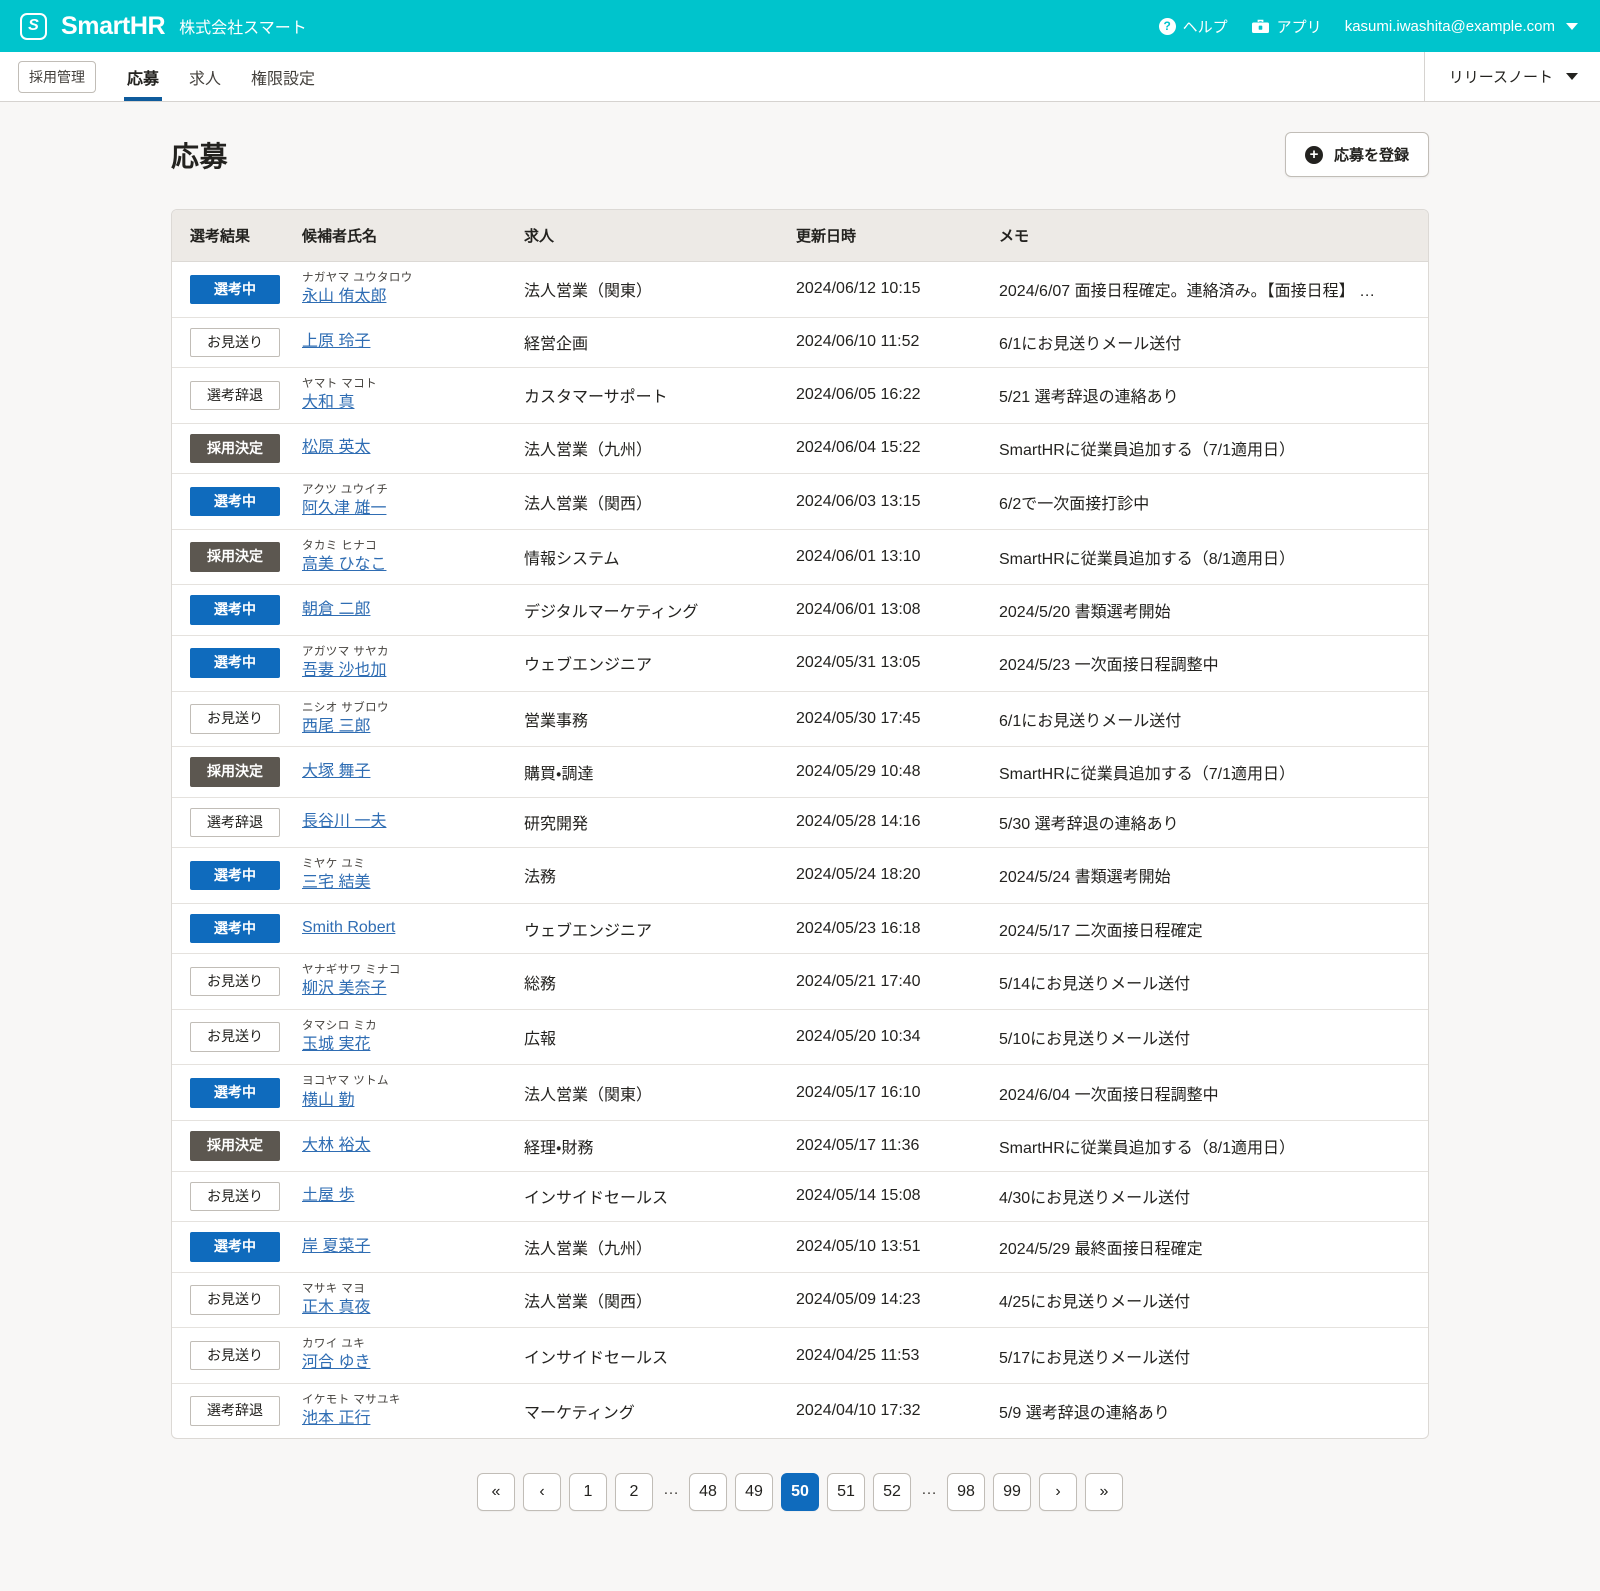 This screenshot has height=1591, width=1600. Describe the element at coordinates (413, 1196) in the screenshot. I see `name-block: 土屋 歩` at that location.